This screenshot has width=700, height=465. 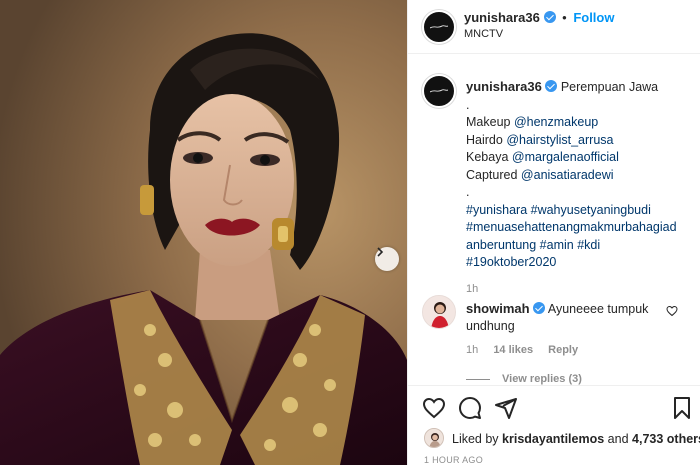 I want to click on bookmark-icon, so click(x=682, y=408).